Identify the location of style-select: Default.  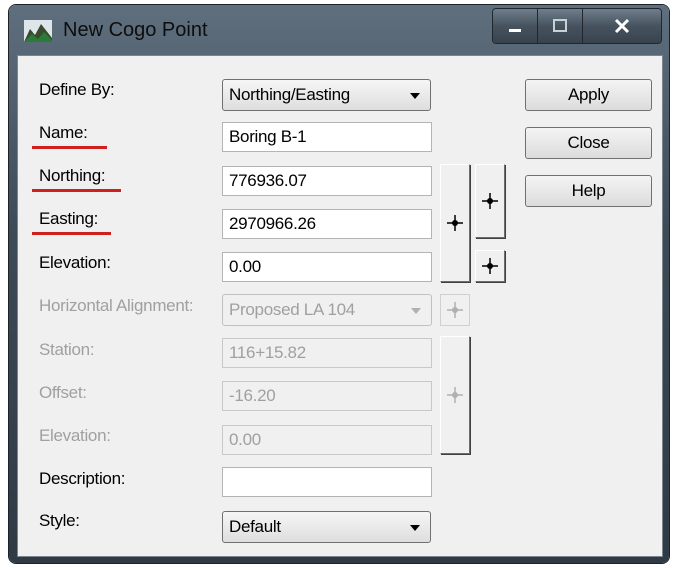
(326, 527).